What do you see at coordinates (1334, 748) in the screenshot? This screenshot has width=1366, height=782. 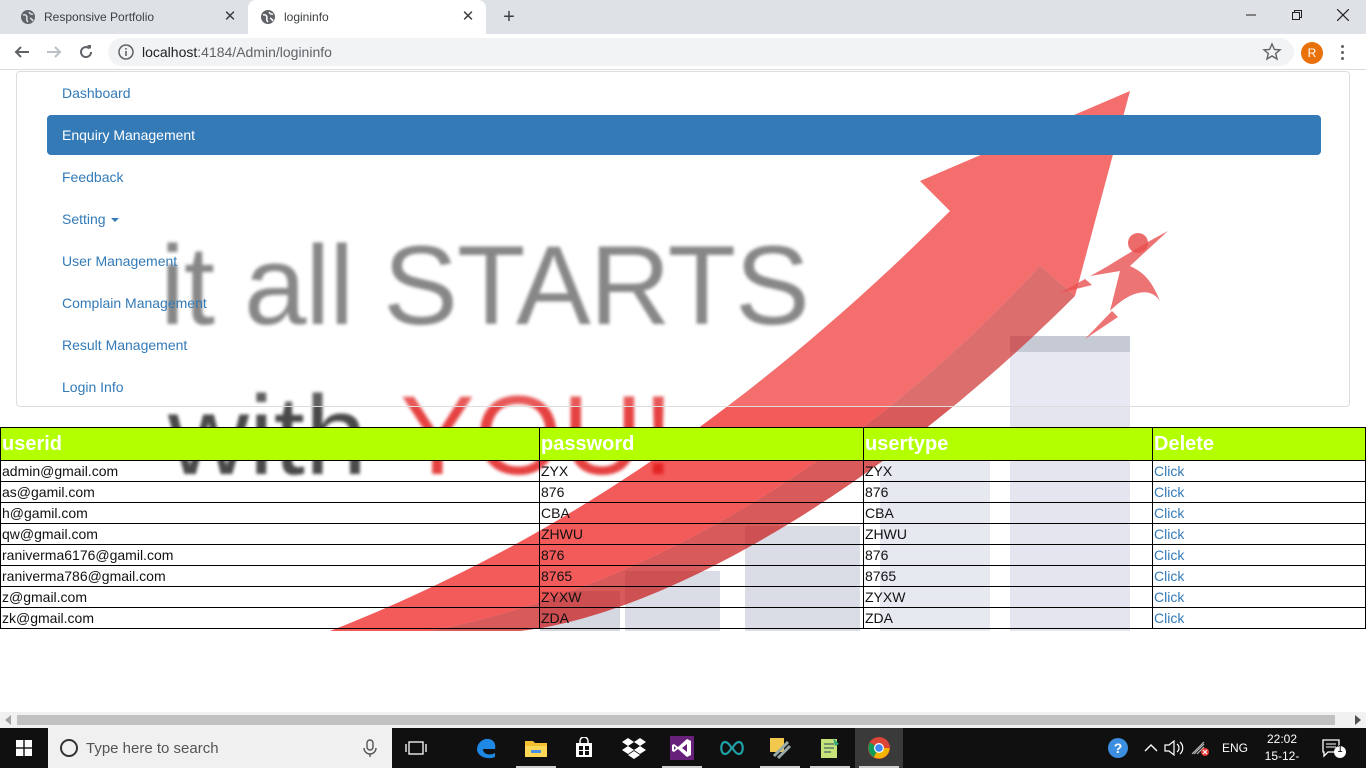 I see `action-center-button: 1` at bounding box center [1334, 748].